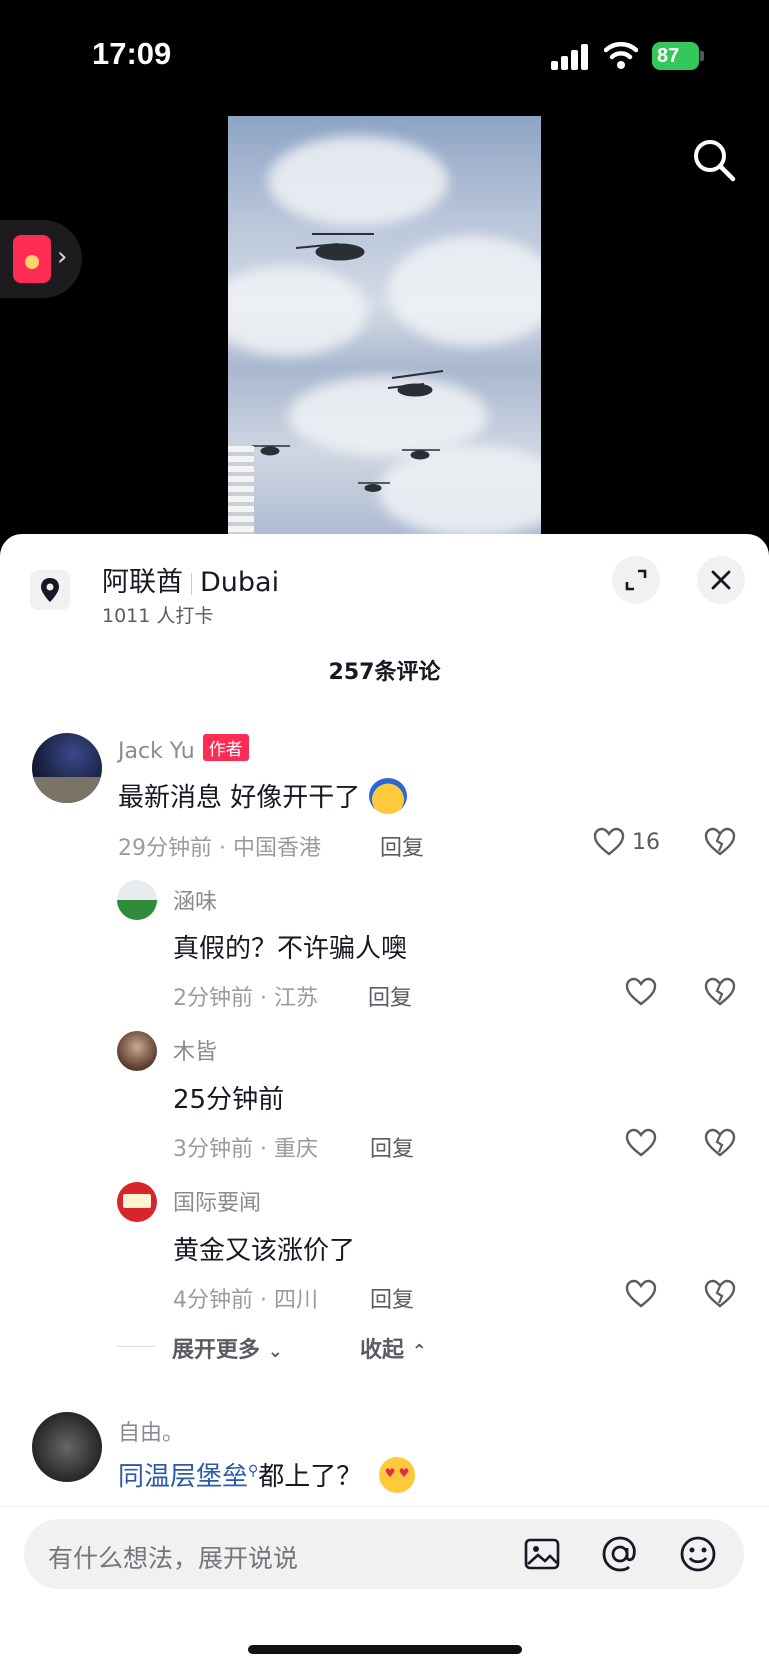 The image size is (769, 1665). I want to click on comment-author: Jack Yu 作者, so click(183, 749).